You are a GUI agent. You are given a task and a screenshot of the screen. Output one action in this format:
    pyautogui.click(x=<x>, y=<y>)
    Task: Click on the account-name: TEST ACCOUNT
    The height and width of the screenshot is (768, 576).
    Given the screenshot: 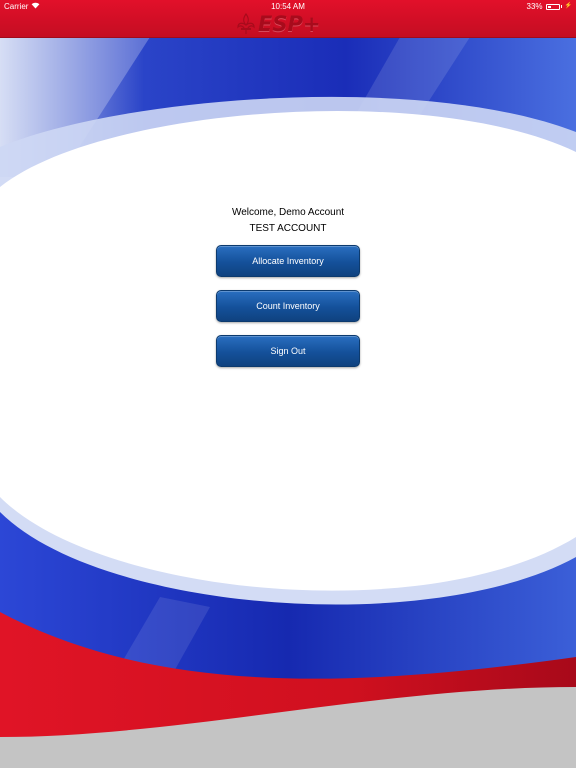 What is the action you would take?
    pyautogui.click(x=288, y=228)
    